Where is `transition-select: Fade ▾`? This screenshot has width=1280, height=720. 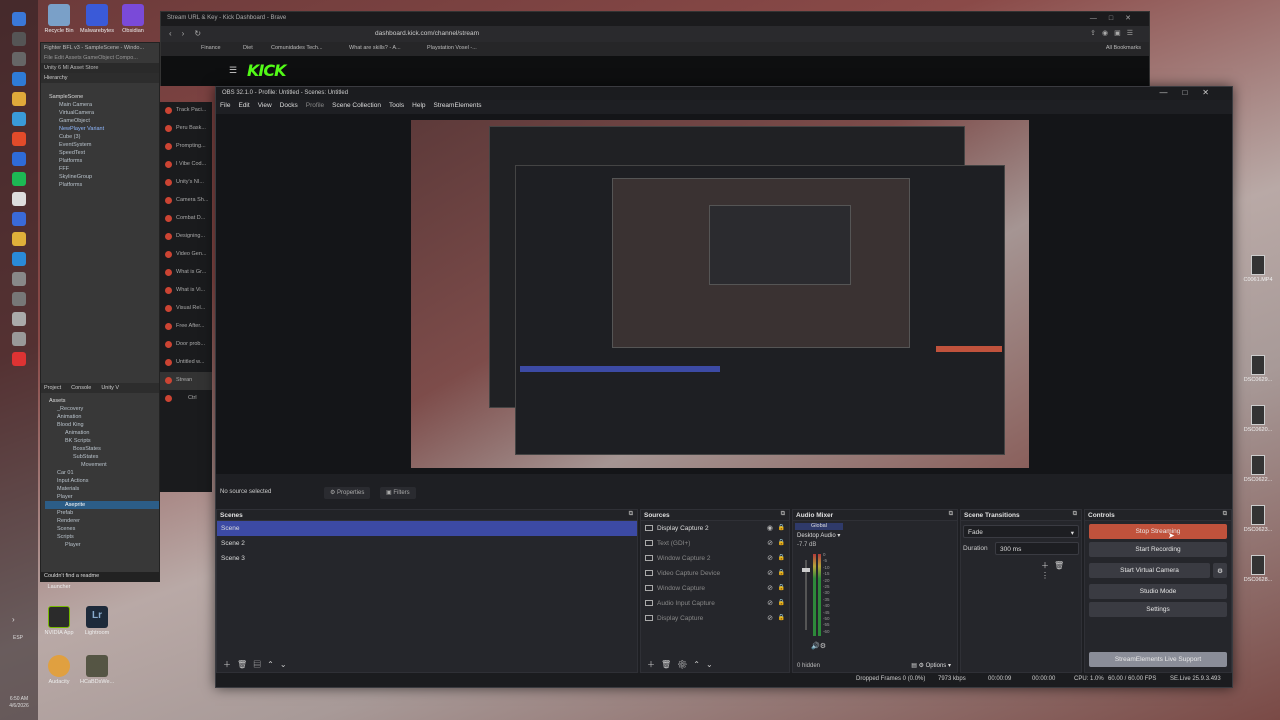 transition-select: Fade ▾ is located at coordinates (1021, 531).